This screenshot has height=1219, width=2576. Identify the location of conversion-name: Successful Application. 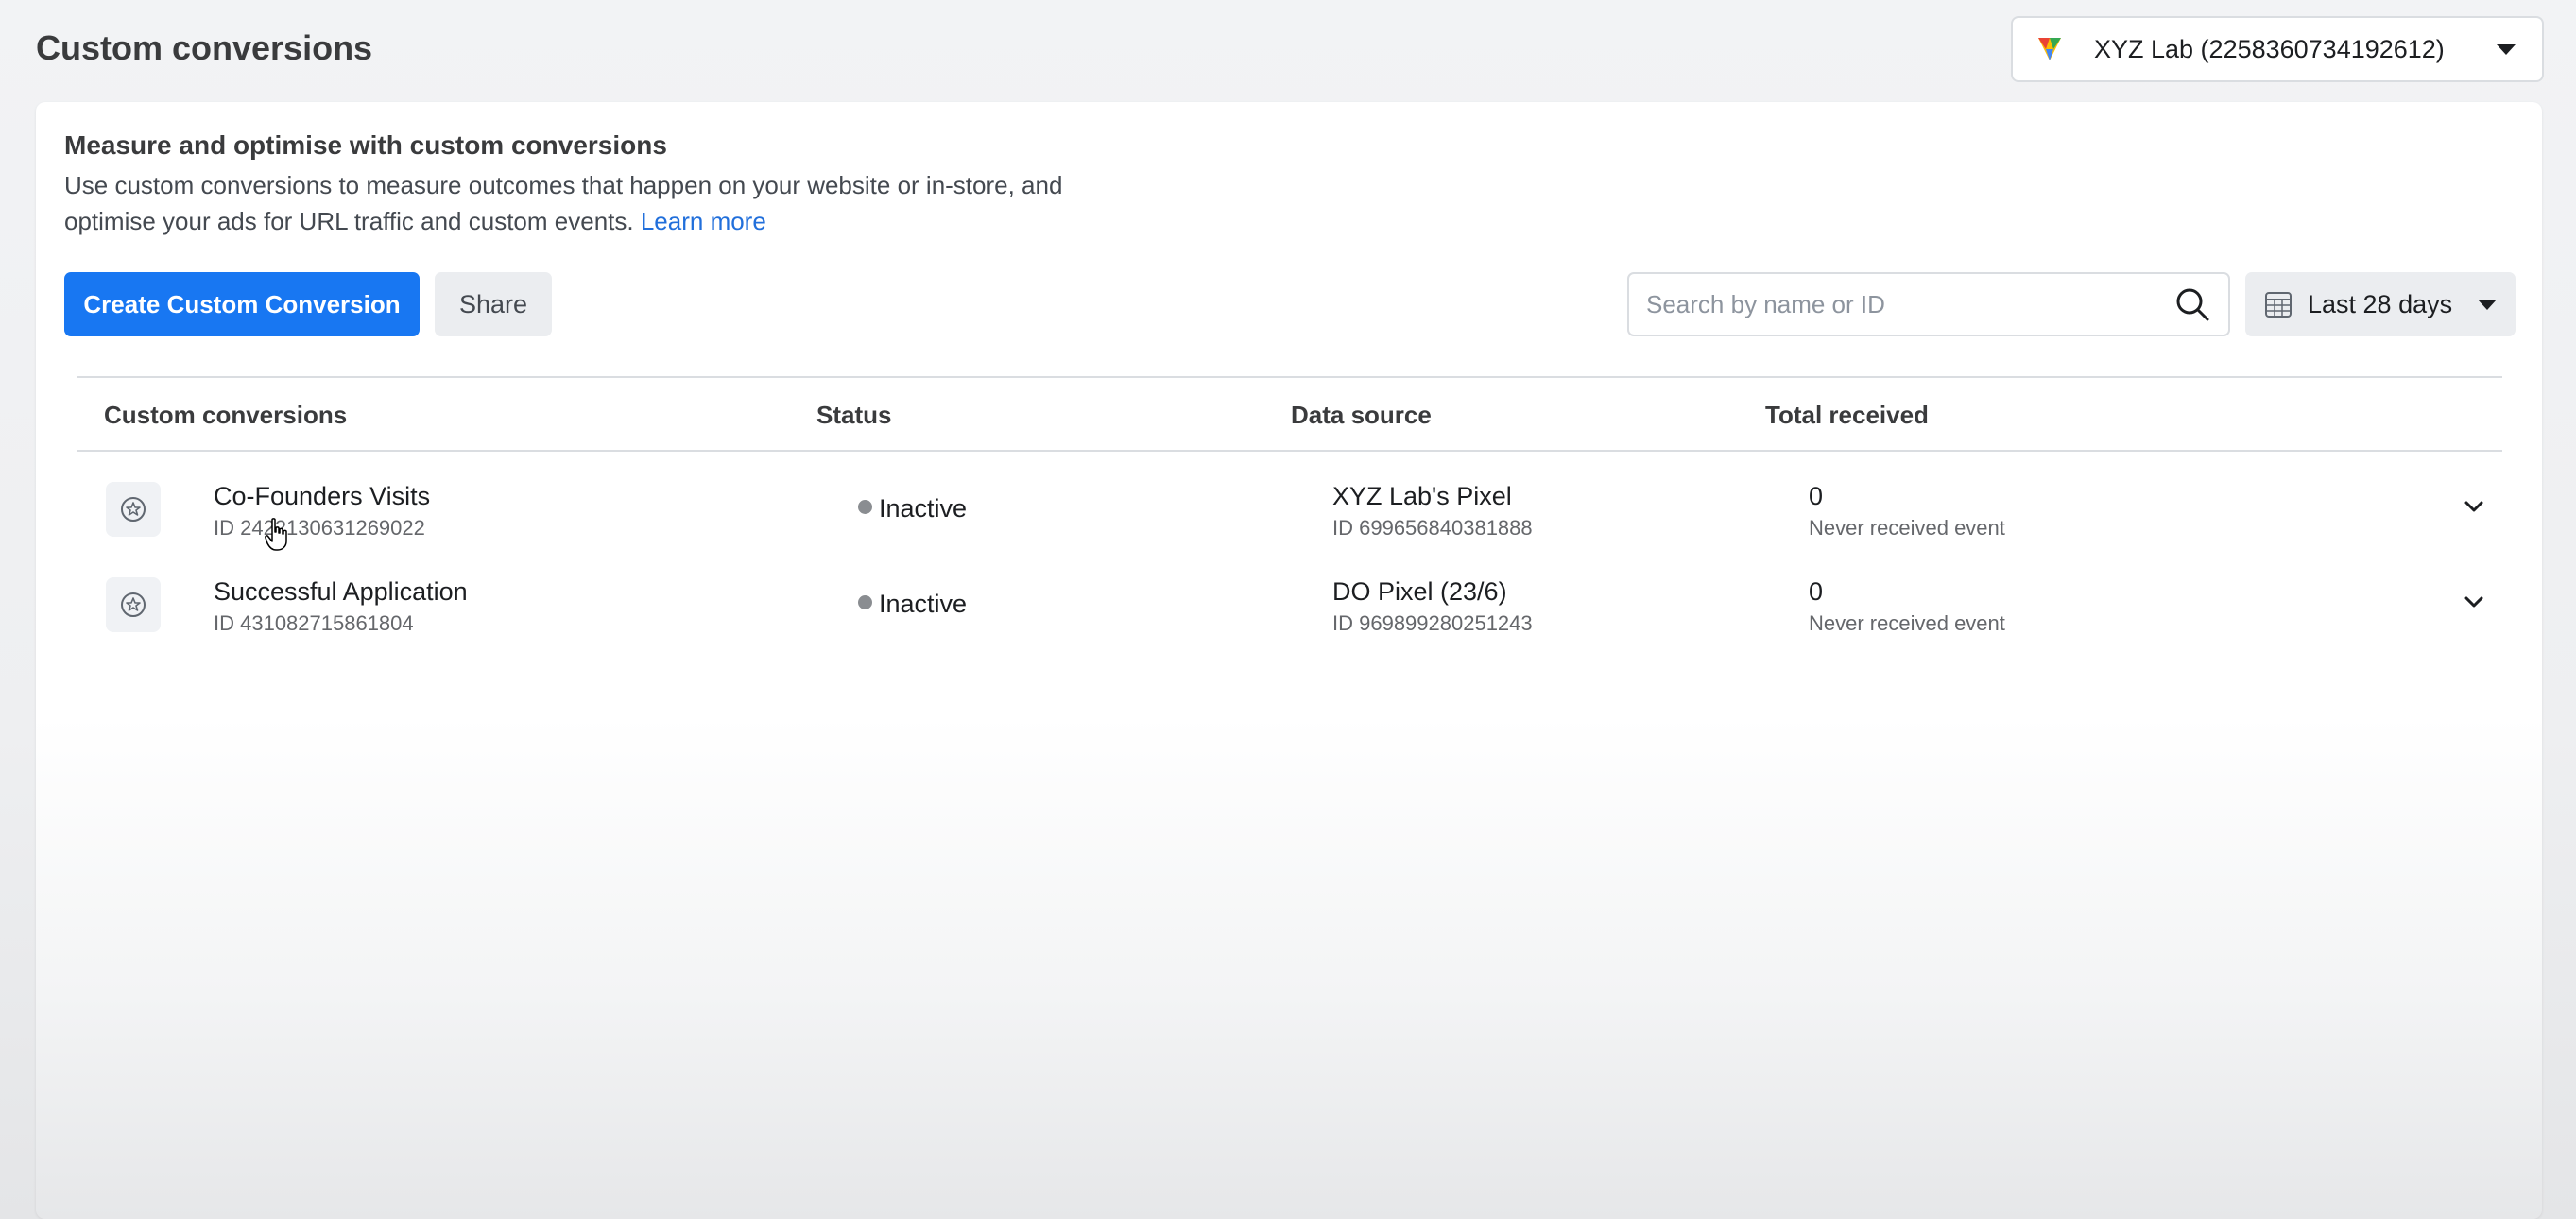
(341, 592).